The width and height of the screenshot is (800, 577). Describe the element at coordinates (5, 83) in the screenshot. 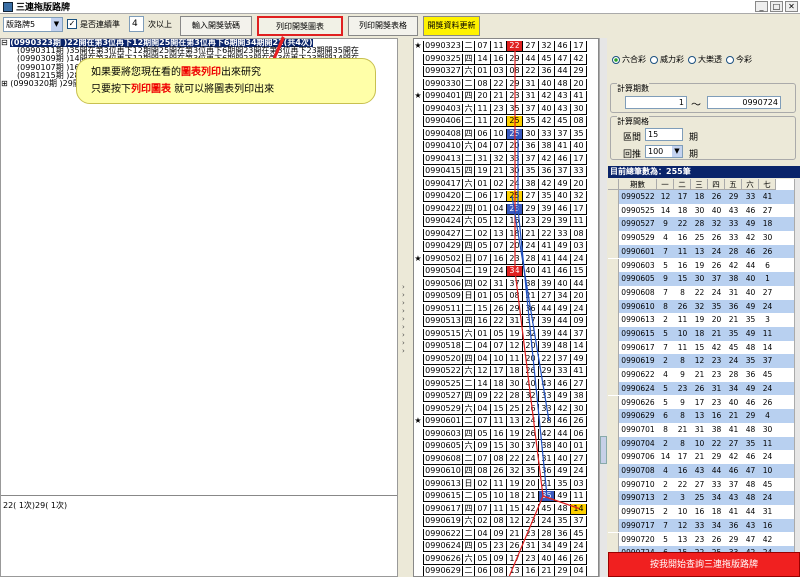

I see `tree-expander-icon: ⊞` at that location.